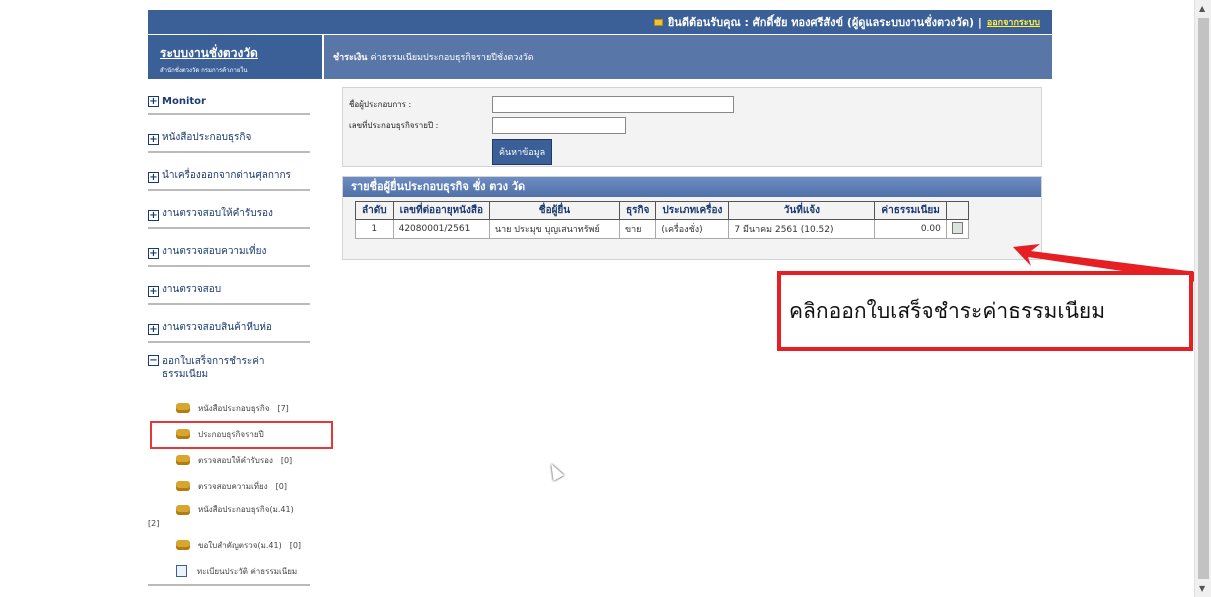 The height and width of the screenshot is (597, 1211). I want to click on sidebar-group-head: − ออกใบเสร็จการชำระค่าธรรมเนียม, so click(229, 368).